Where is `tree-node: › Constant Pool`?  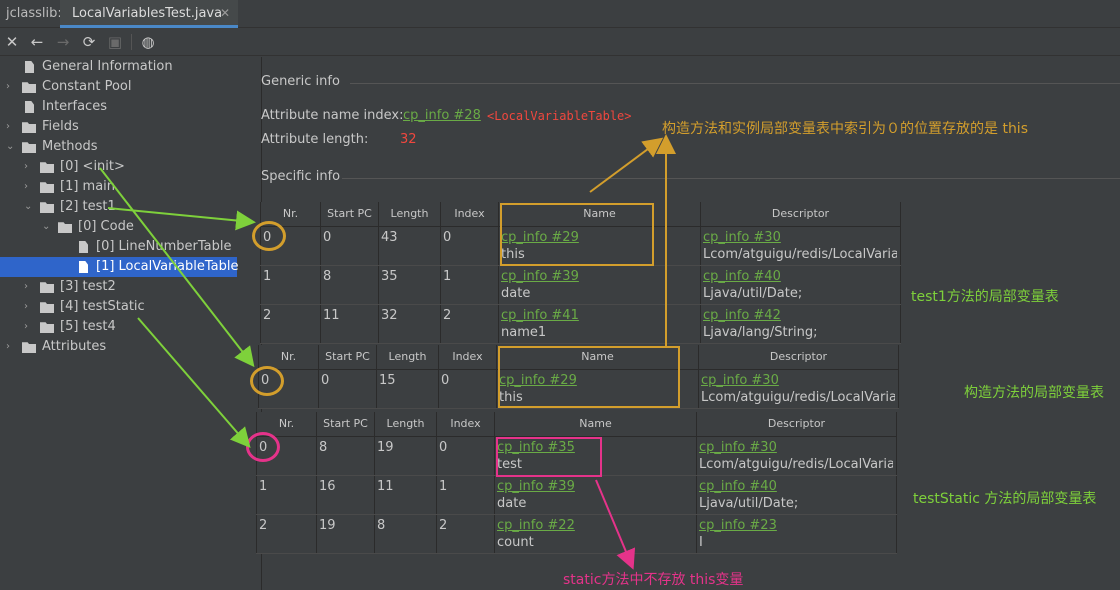
tree-node: › Constant Pool is located at coordinates (118, 87).